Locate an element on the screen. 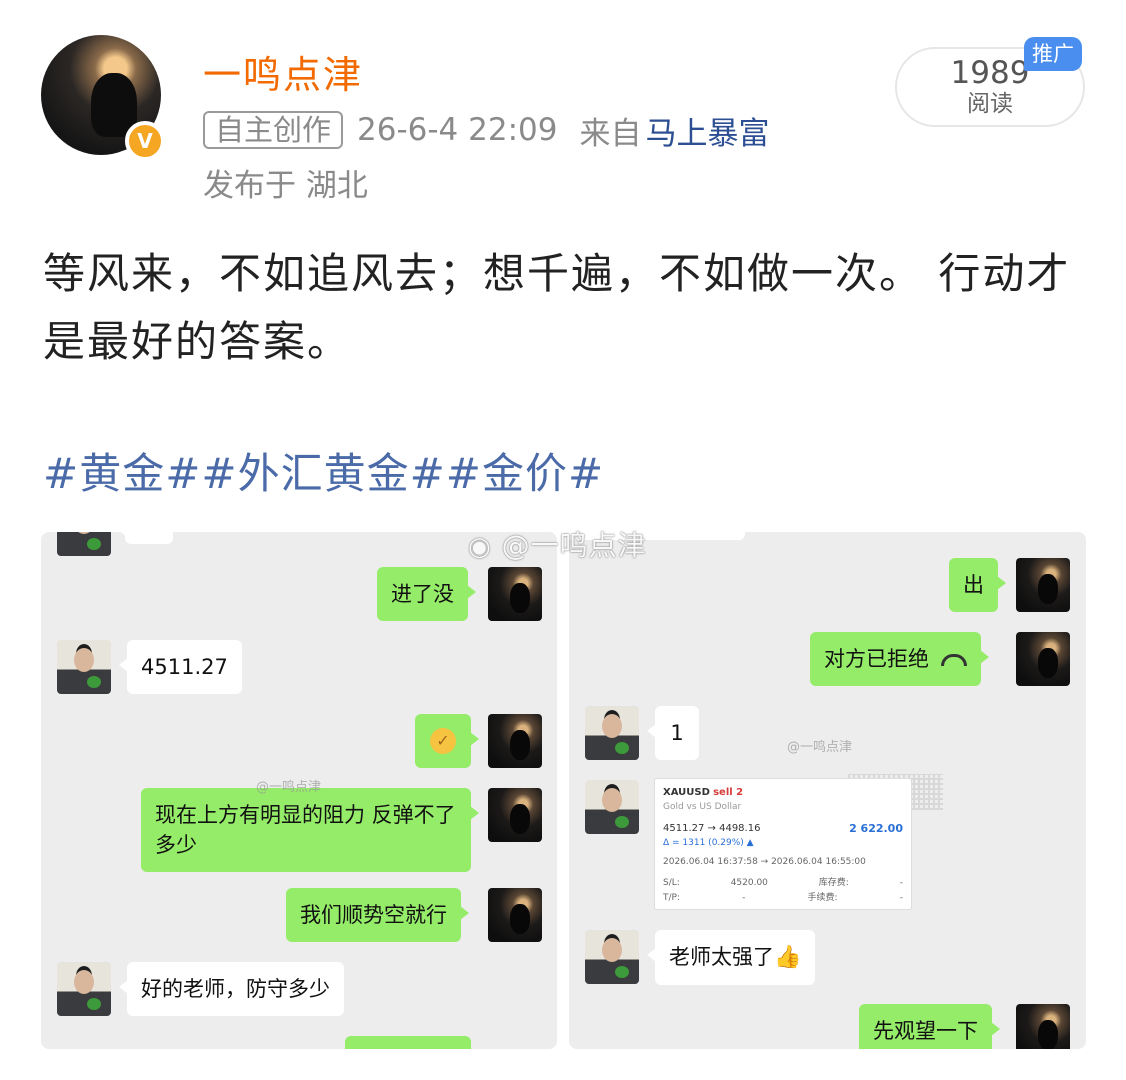 This screenshot has width=1126, height=1080. fee-value: - is located at coordinates (901, 883).